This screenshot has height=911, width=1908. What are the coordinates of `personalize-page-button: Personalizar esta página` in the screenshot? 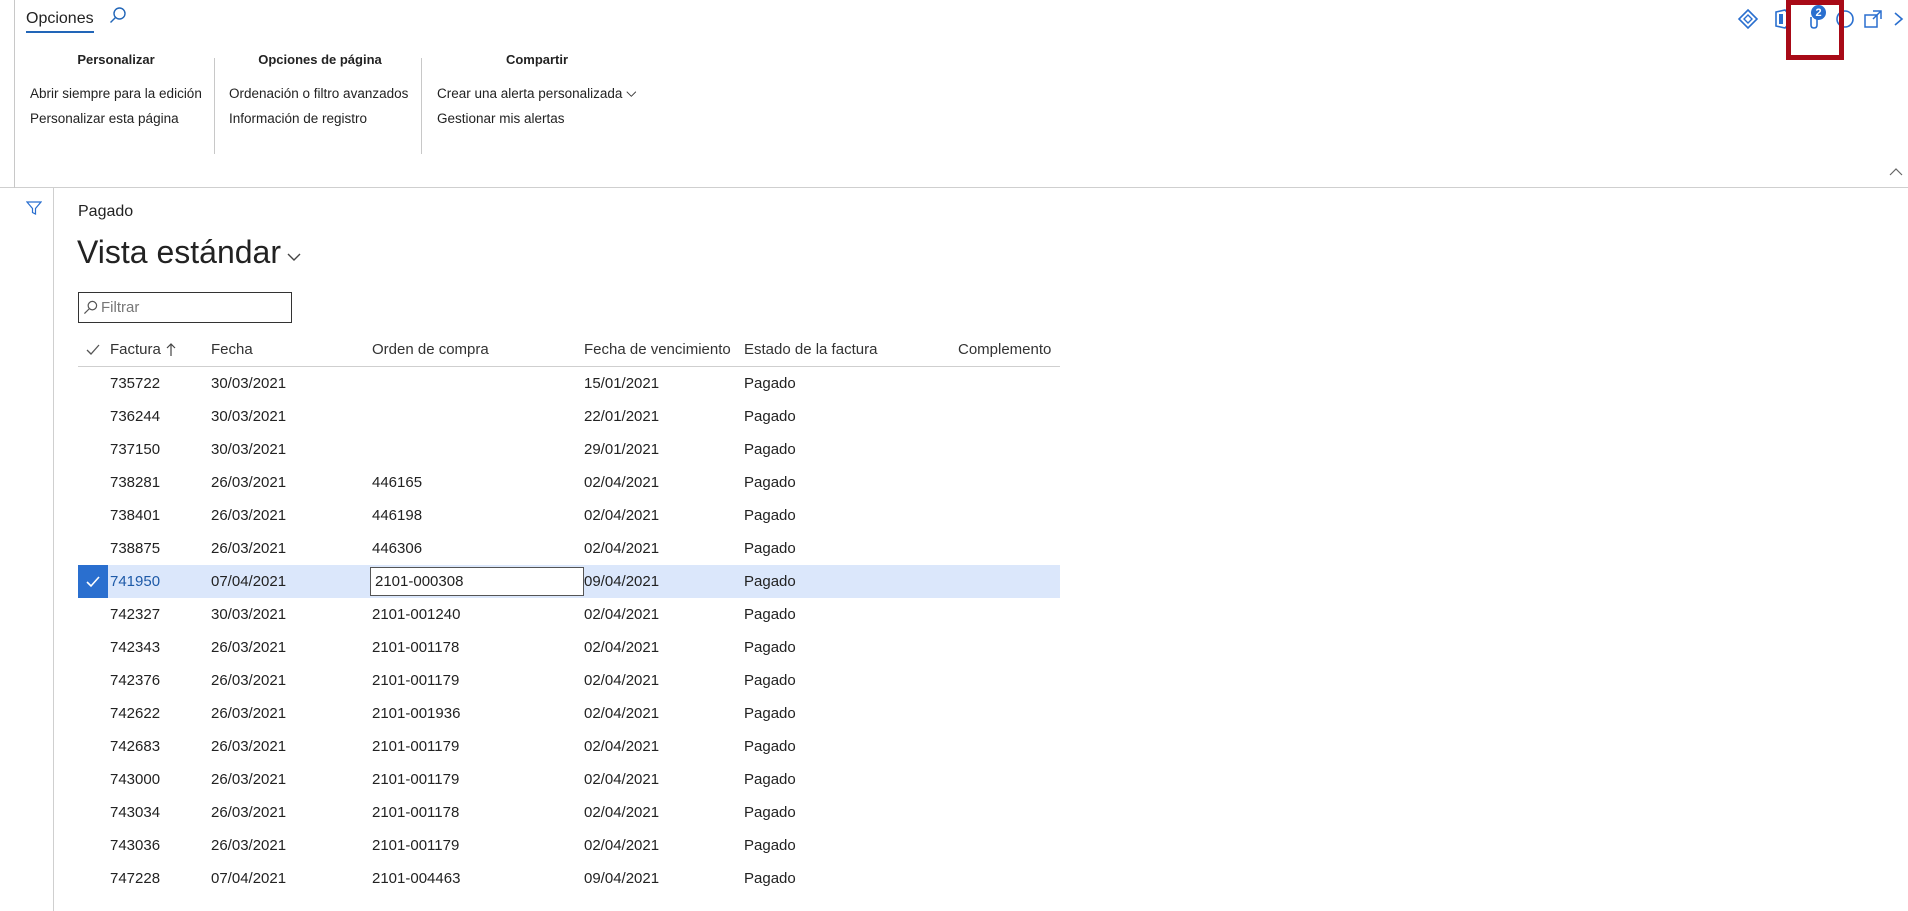 It's located at (116, 118).